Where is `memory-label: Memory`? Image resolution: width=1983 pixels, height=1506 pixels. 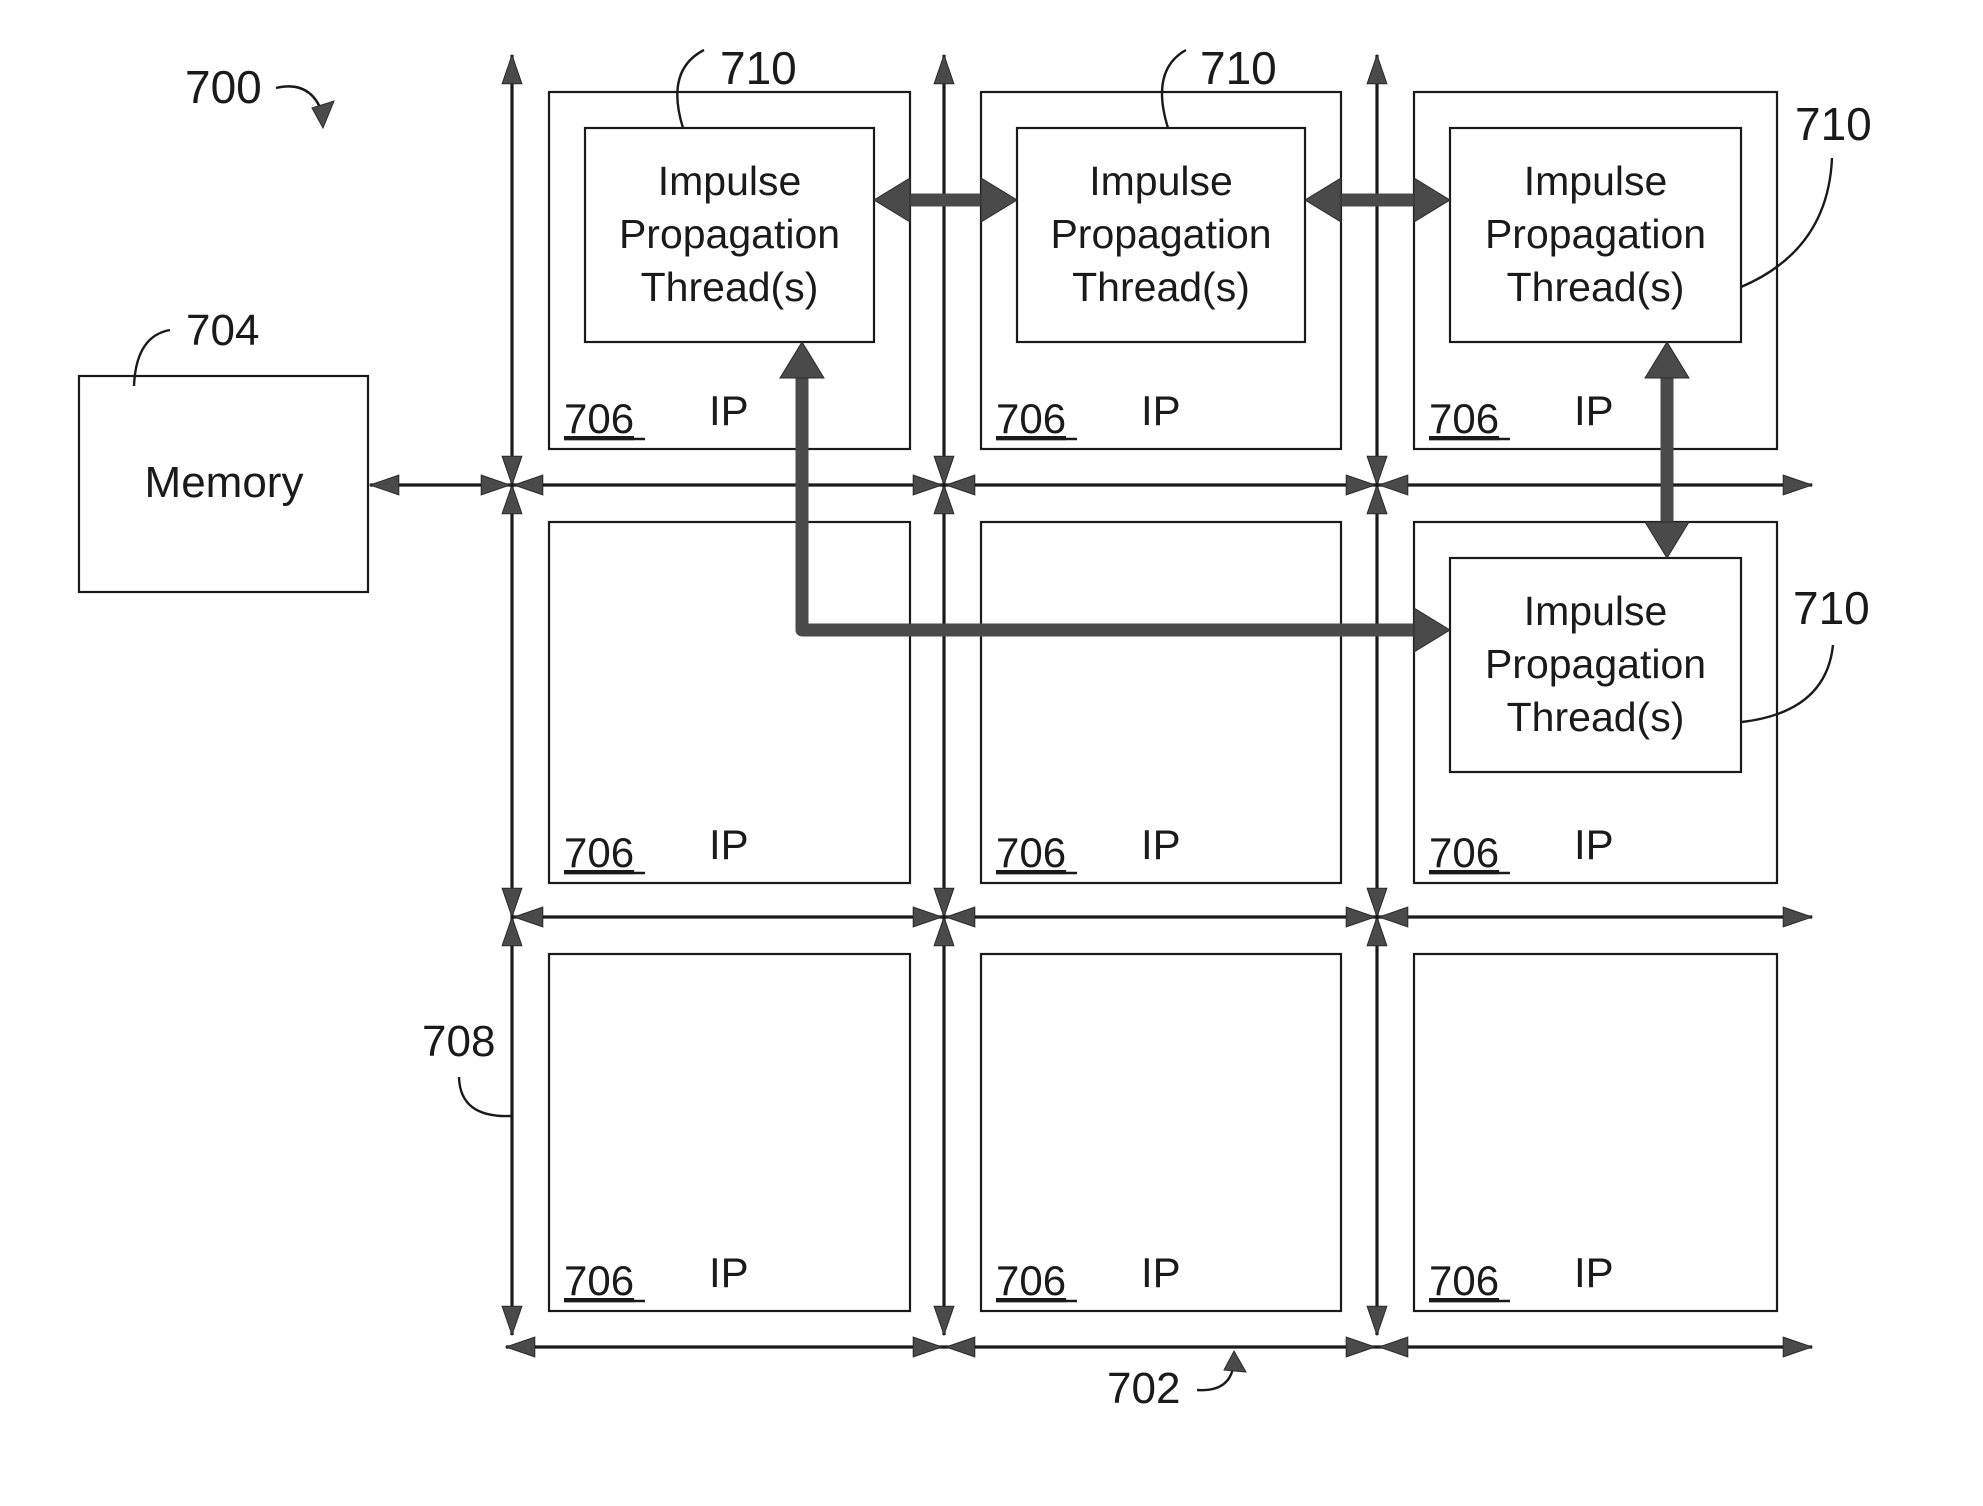 memory-label: Memory is located at coordinates (224, 482).